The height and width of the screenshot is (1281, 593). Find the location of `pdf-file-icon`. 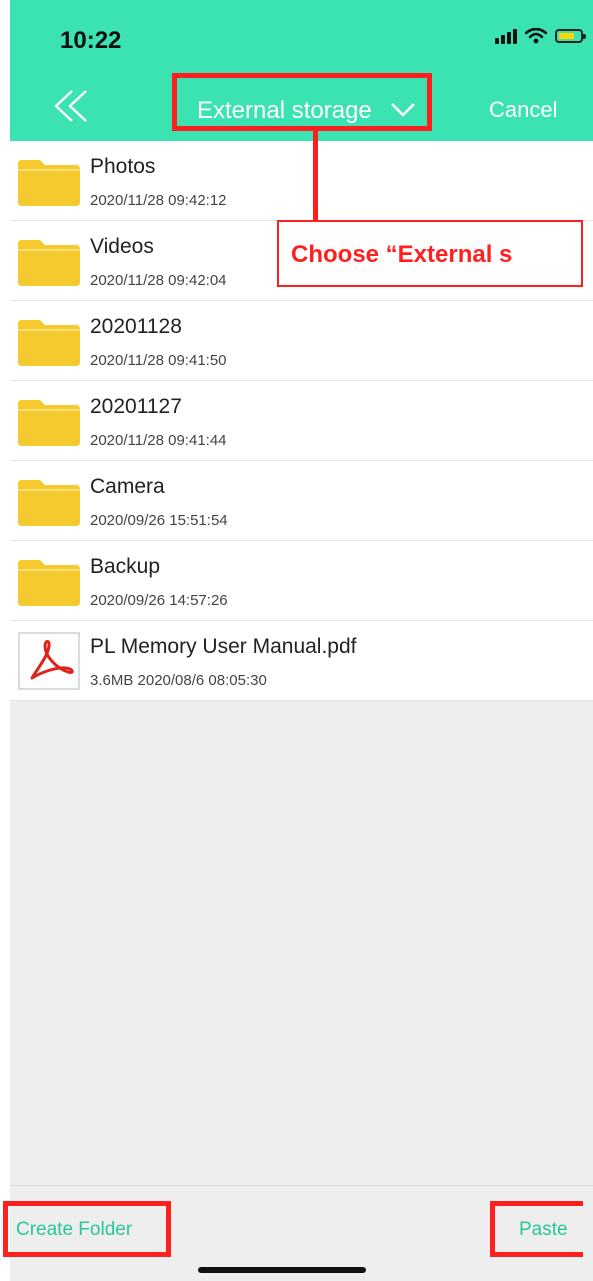

pdf-file-icon is located at coordinates (49, 661).